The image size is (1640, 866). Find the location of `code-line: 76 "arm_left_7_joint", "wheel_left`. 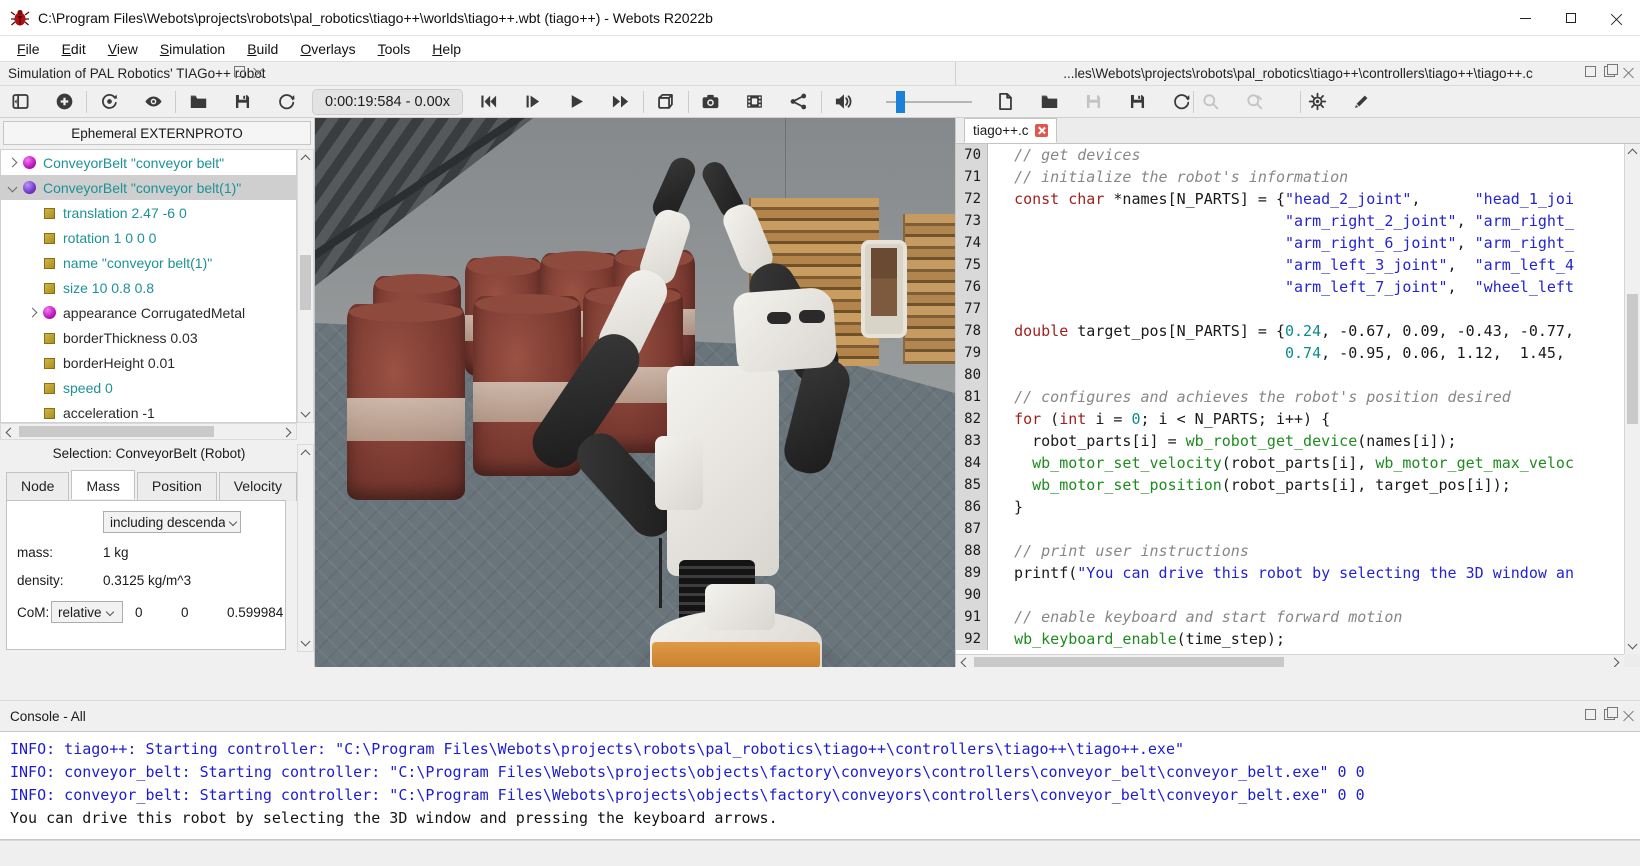

code-line: 76 "arm_left_7_joint", "wheel_left is located at coordinates (1290, 287).